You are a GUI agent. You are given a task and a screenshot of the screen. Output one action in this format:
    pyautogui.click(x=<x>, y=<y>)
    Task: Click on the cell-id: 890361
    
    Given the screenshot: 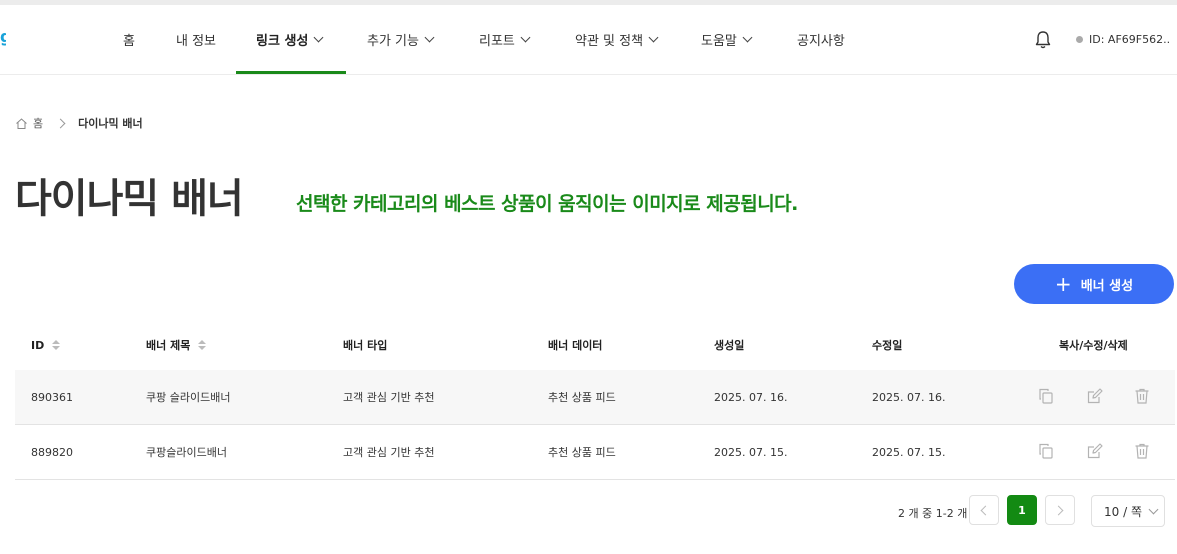 What is the action you would take?
    pyautogui.click(x=52, y=397)
    